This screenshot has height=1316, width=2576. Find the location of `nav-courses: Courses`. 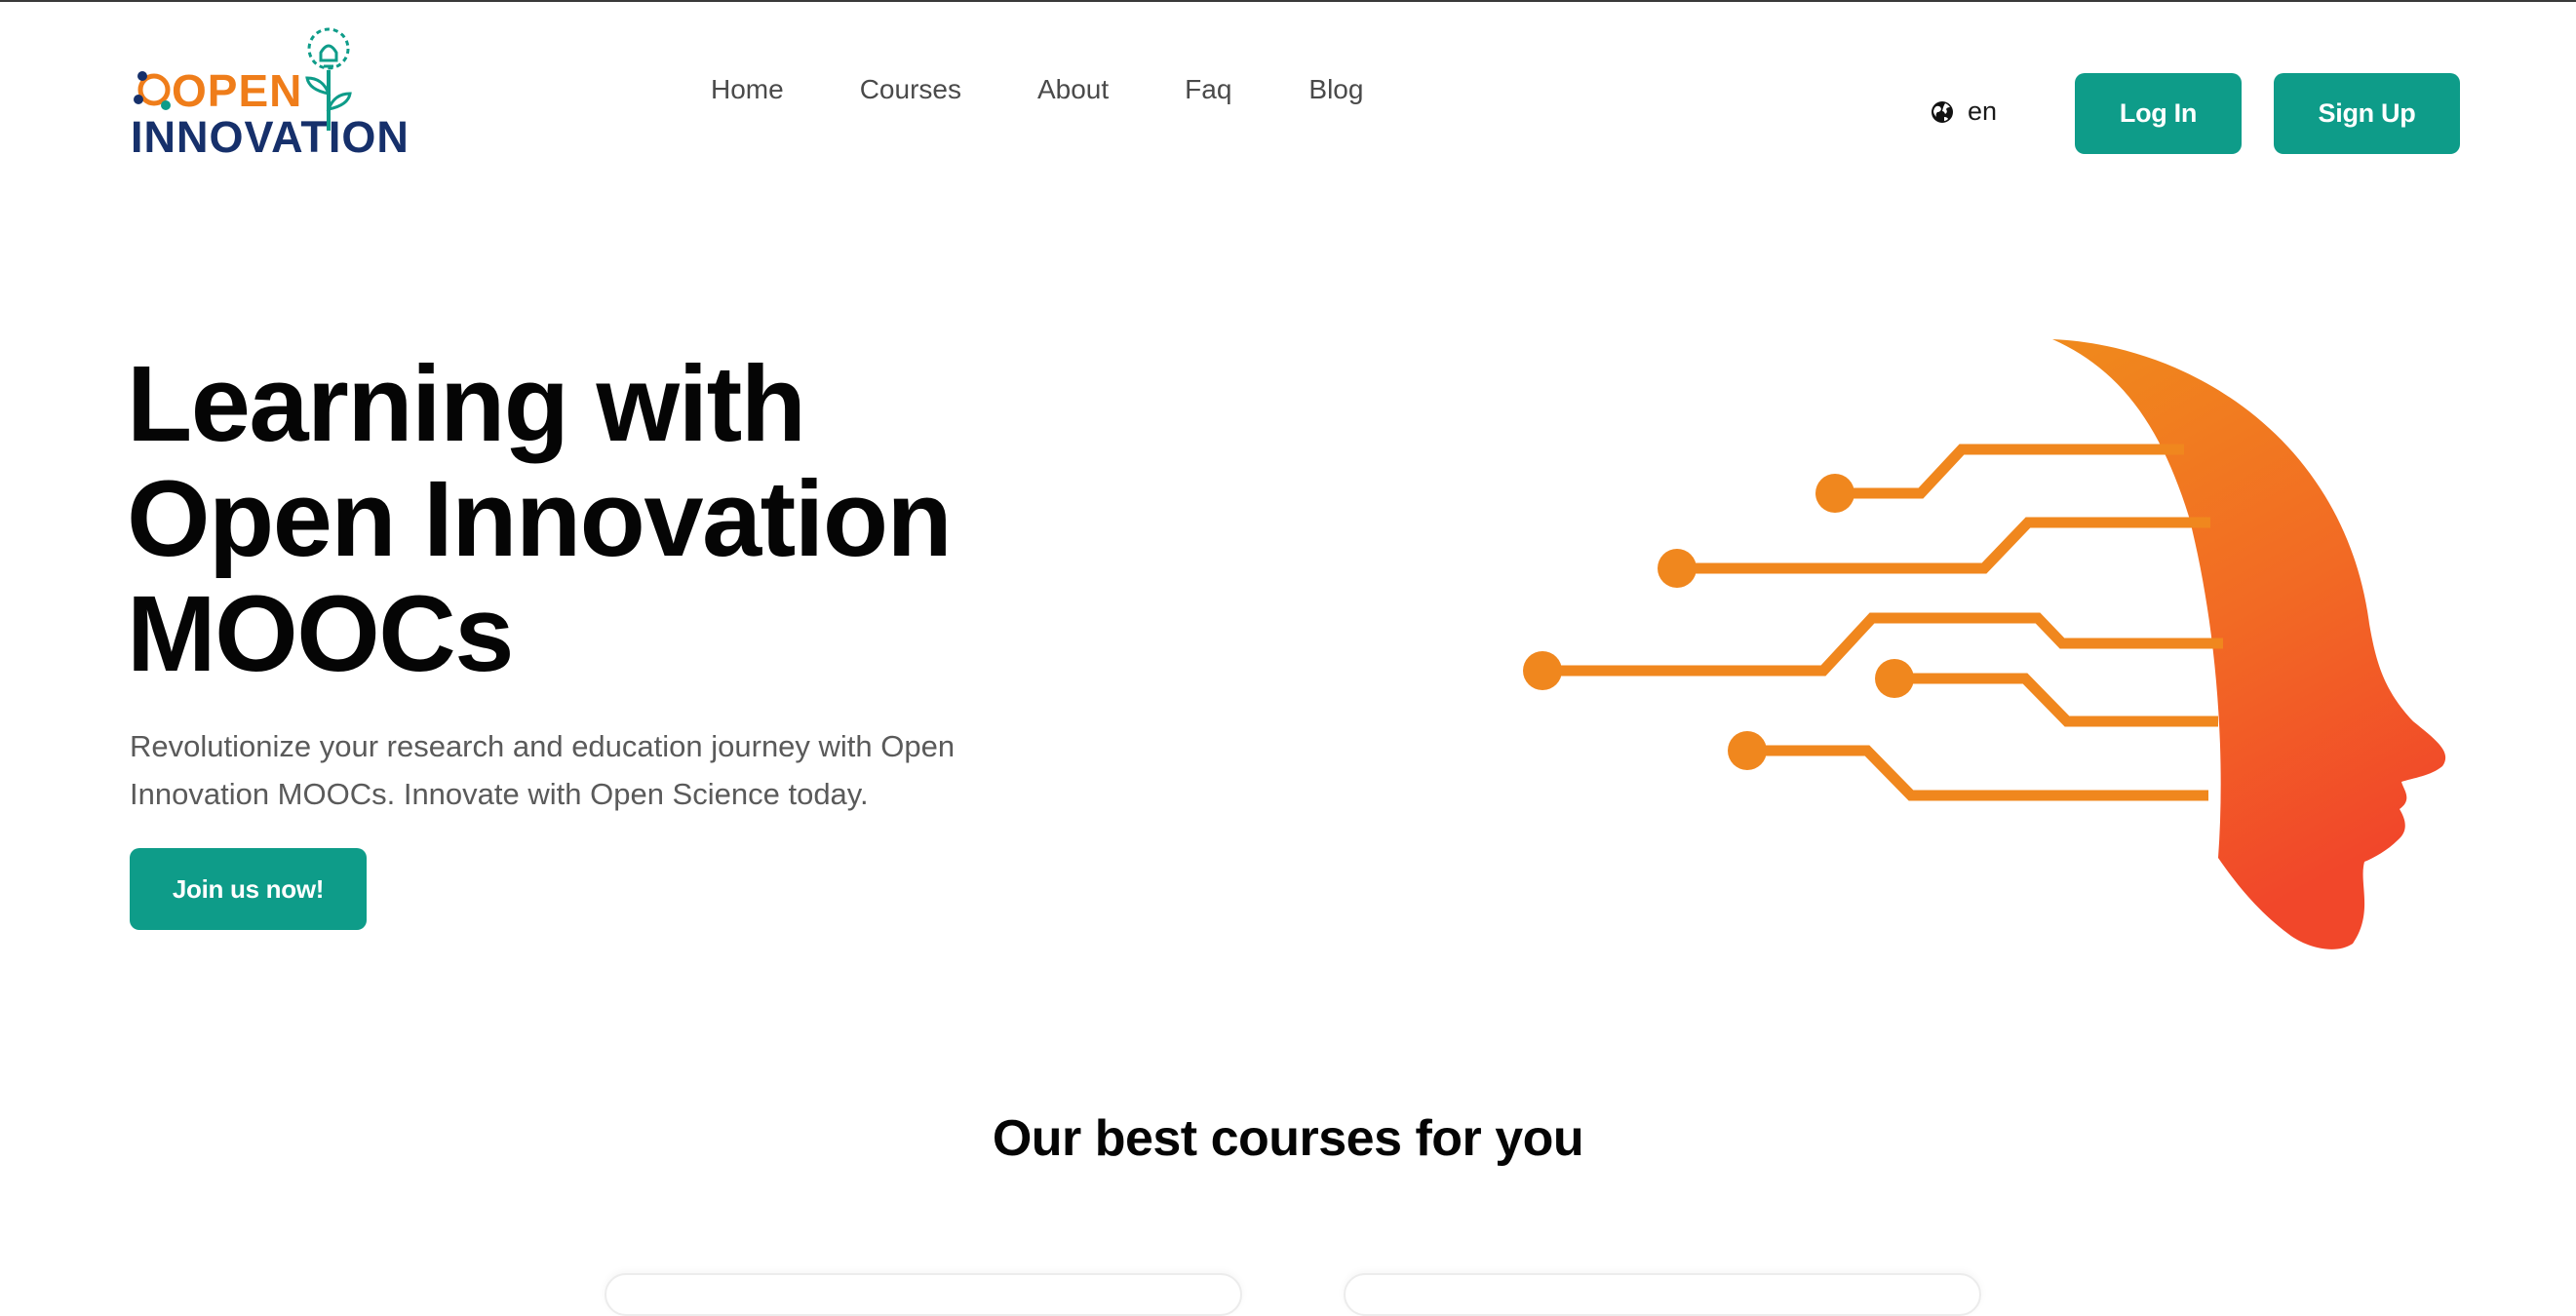

nav-courses: Courses is located at coordinates (910, 89).